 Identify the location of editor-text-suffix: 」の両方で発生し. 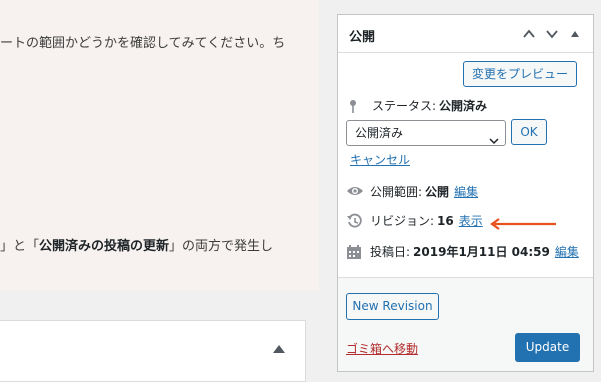
(221, 246).